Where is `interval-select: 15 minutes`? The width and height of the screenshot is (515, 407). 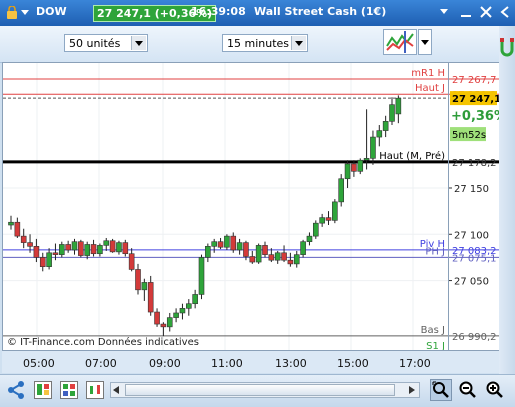
interval-select: 15 minutes is located at coordinates (265, 43).